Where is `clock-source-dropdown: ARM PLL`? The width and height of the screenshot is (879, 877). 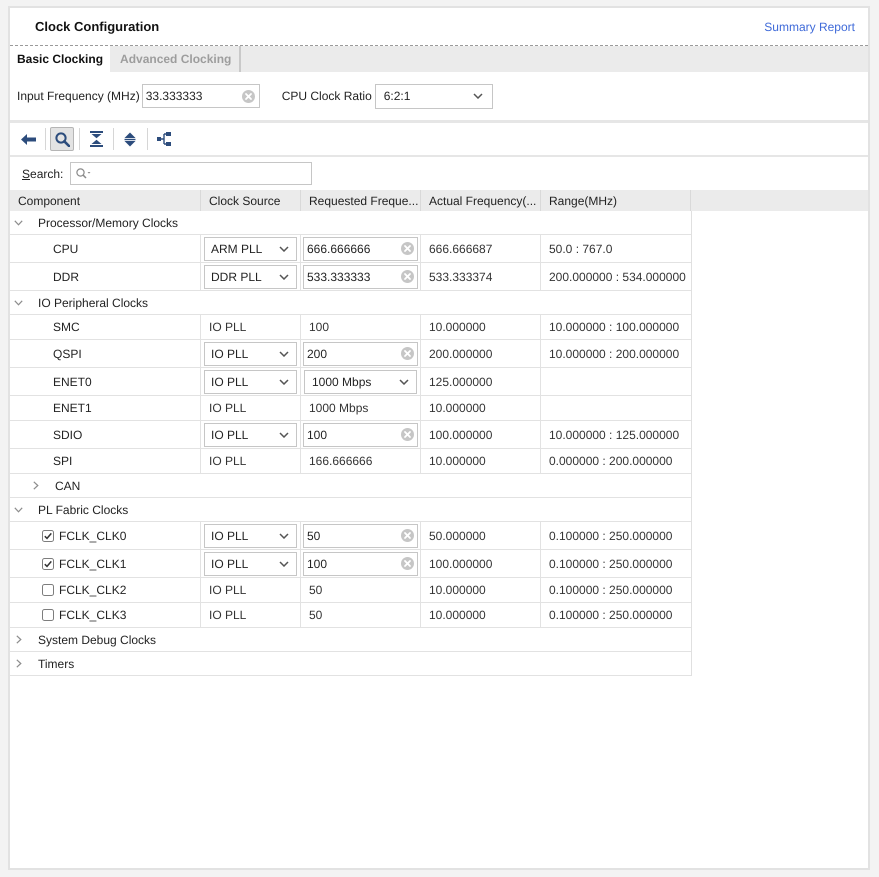
clock-source-dropdown: ARM PLL is located at coordinates (250, 248).